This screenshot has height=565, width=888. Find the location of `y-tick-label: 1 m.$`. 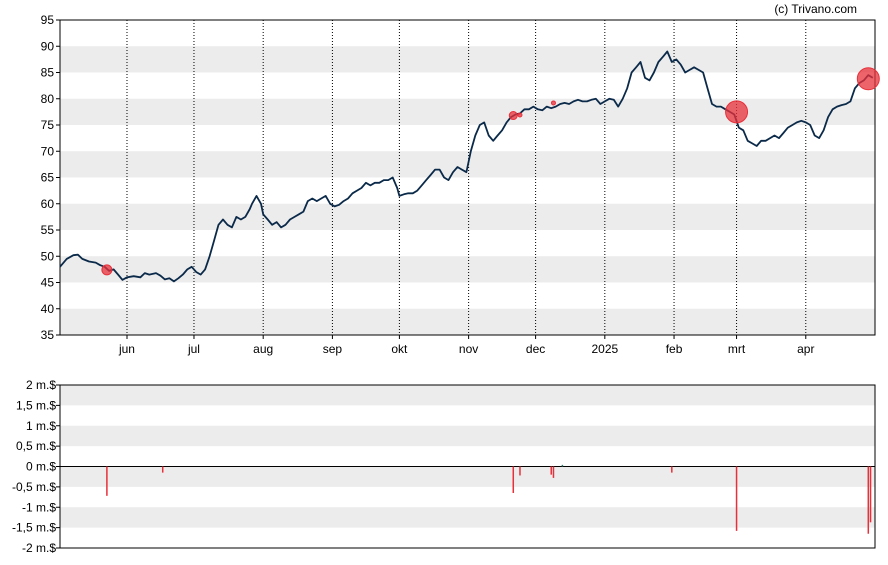

y-tick-label: 1 m.$ is located at coordinates (41, 426).